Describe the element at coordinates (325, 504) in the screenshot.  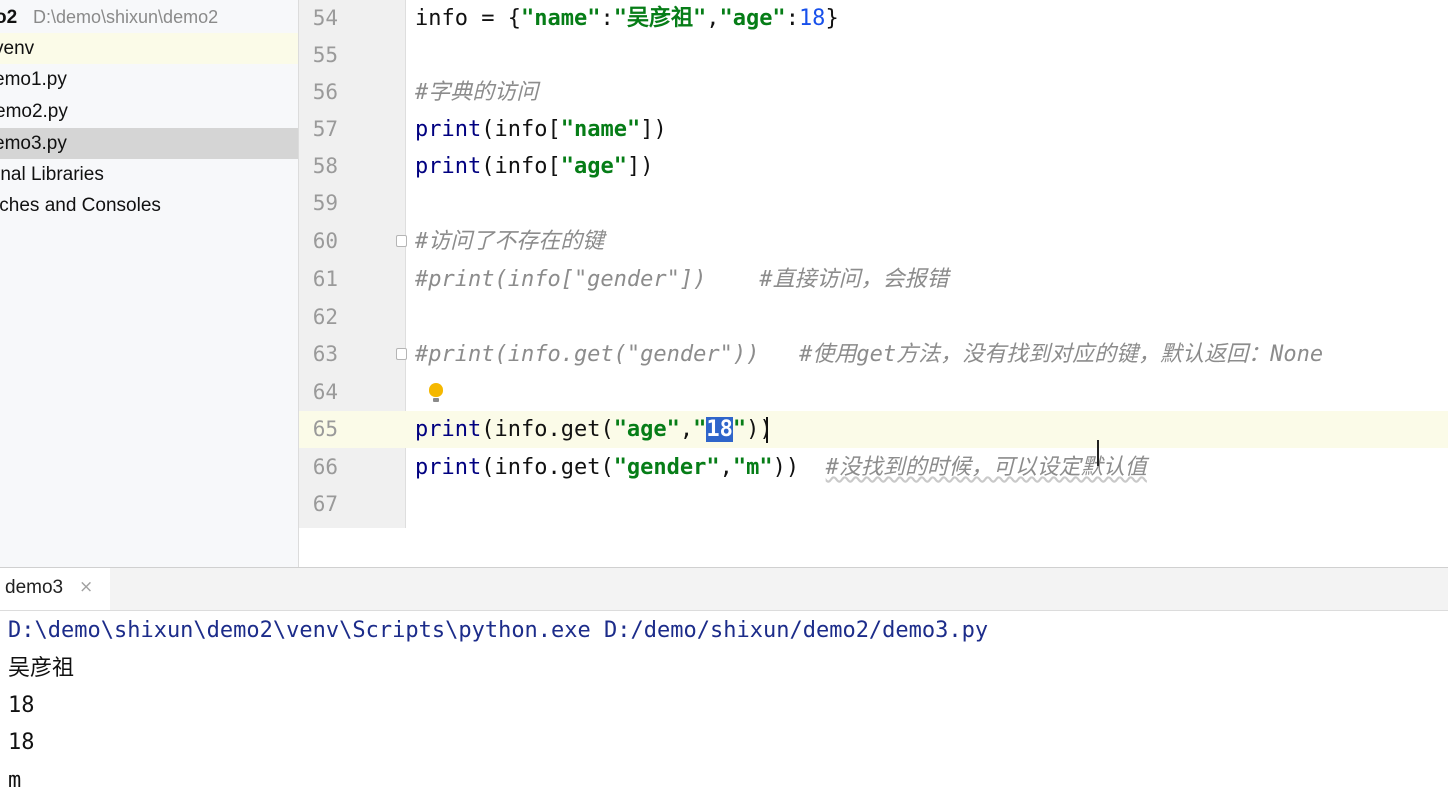
I see `line-number: 67` at that location.